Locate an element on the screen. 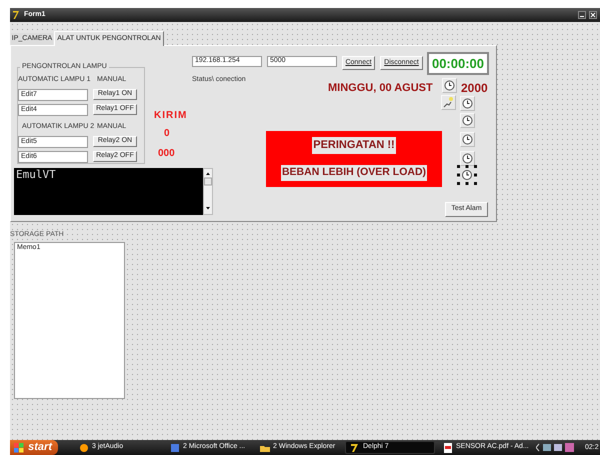 The width and height of the screenshot is (600, 455). code-text: 000 is located at coordinates (166, 154).